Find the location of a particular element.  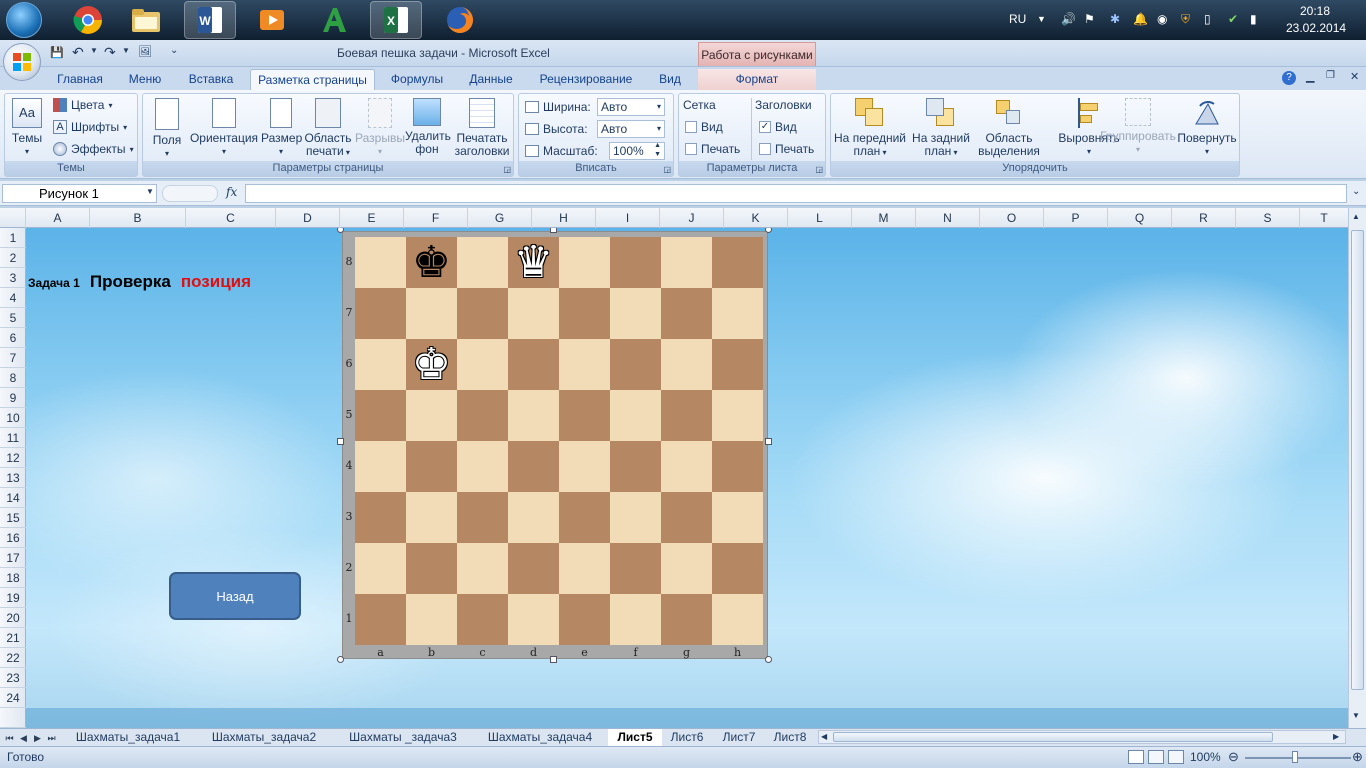

name-box: Рисунок 1 is located at coordinates (79, 193).